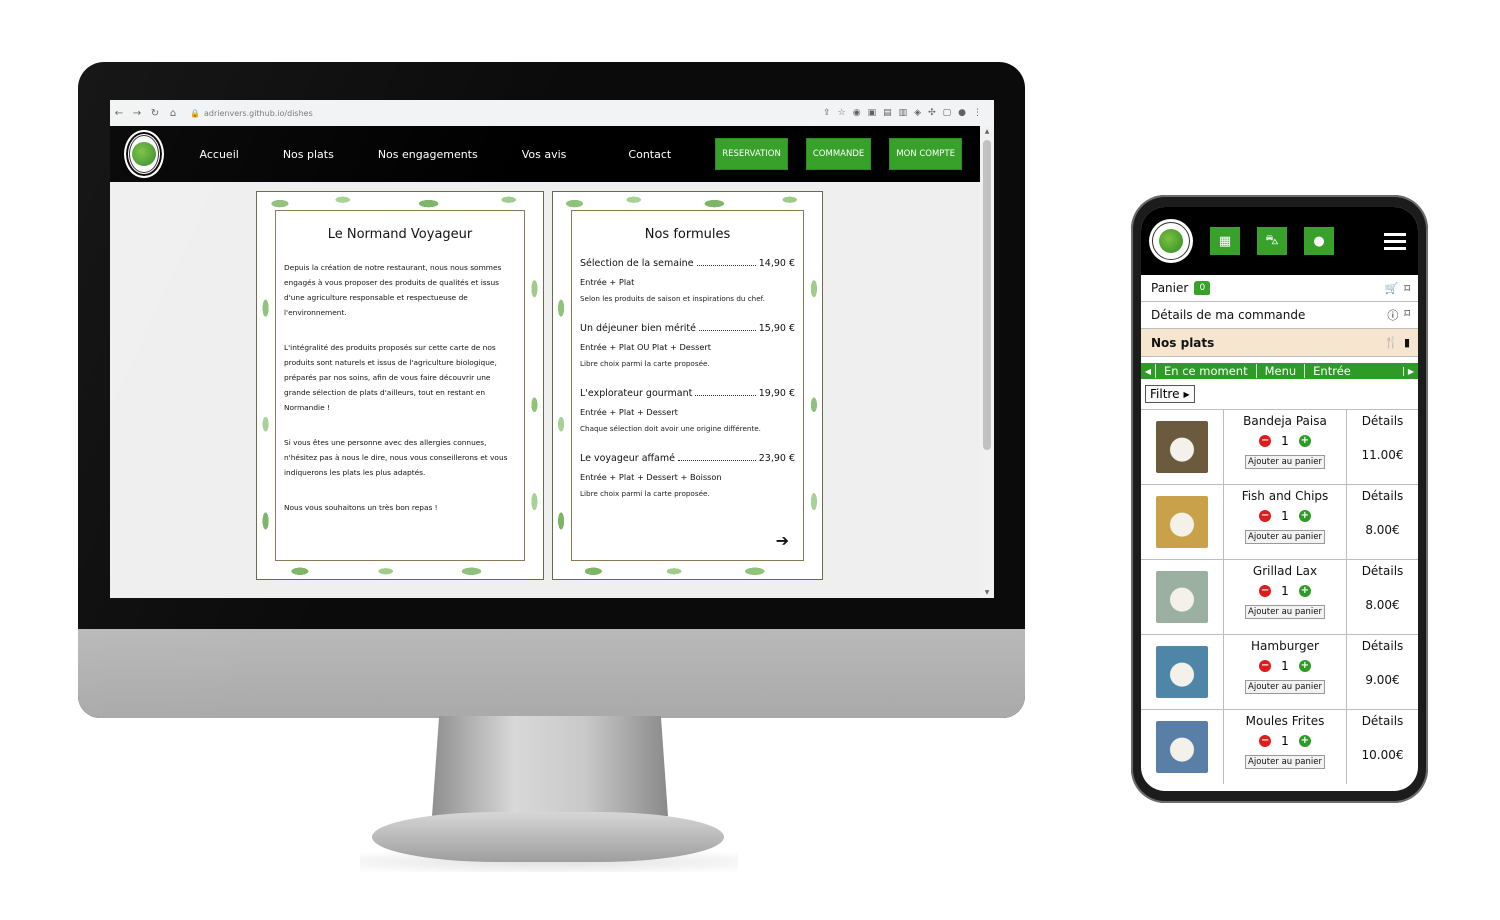 The height and width of the screenshot is (920, 1500). I want to click on mon-compte-button: MON COMPTE, so click(925, 154).